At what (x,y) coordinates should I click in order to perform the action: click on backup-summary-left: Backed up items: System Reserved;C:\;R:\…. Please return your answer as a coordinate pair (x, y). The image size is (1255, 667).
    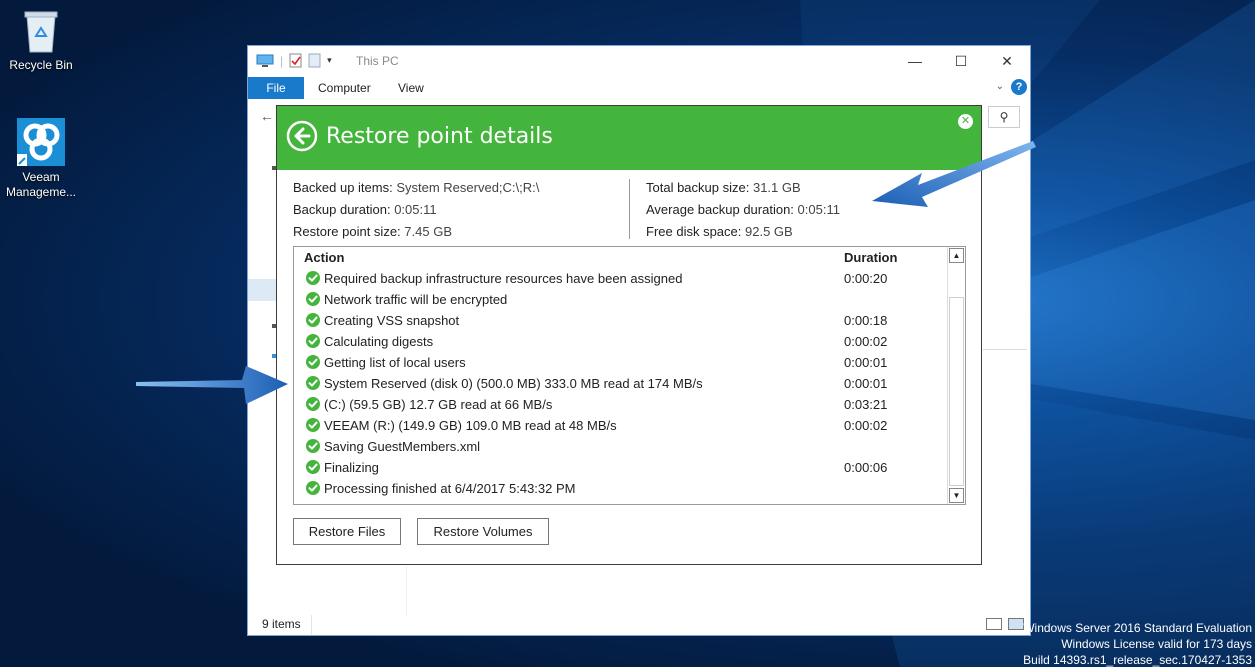
    Looking at the image, I should click on (416, 210).